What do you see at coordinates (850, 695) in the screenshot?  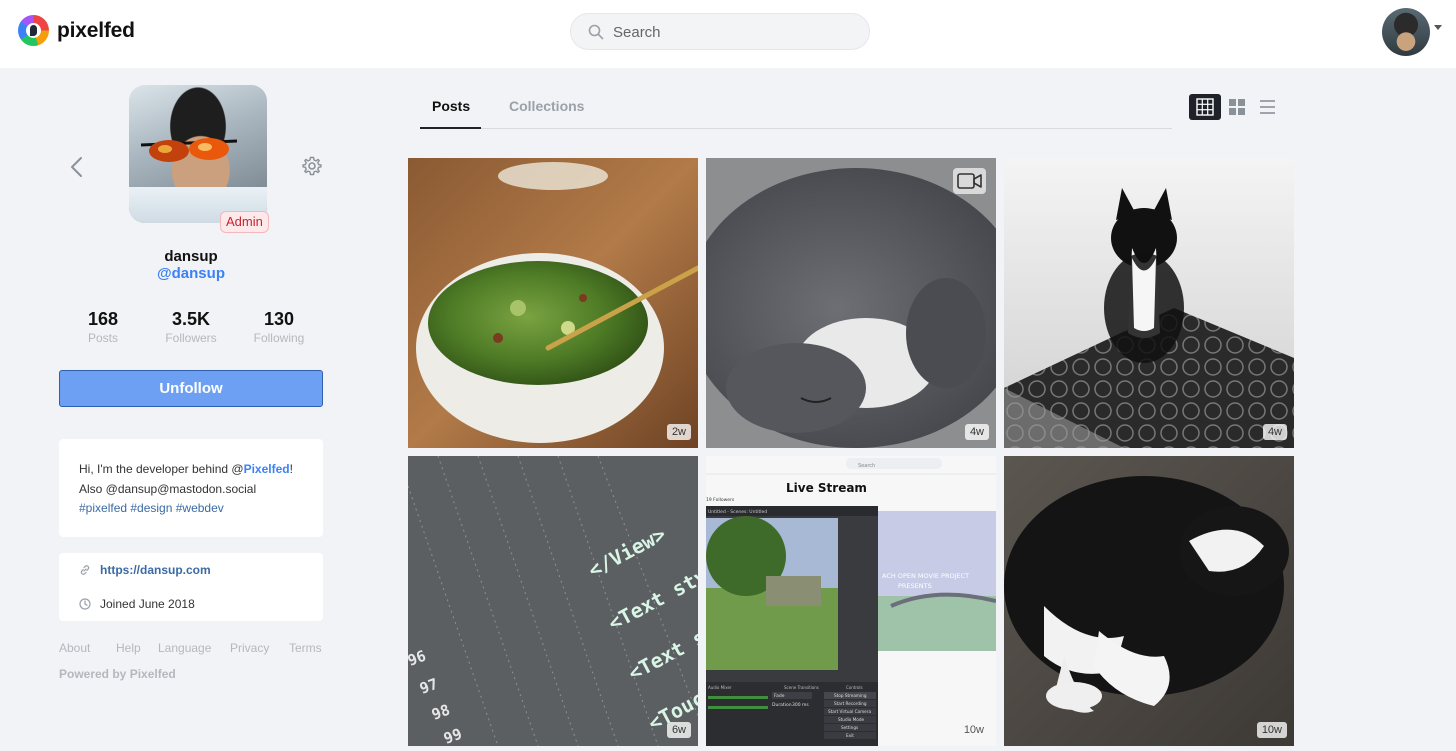 I see `screenshot-control: Stop Streaming` at bounding box center [850, 695].